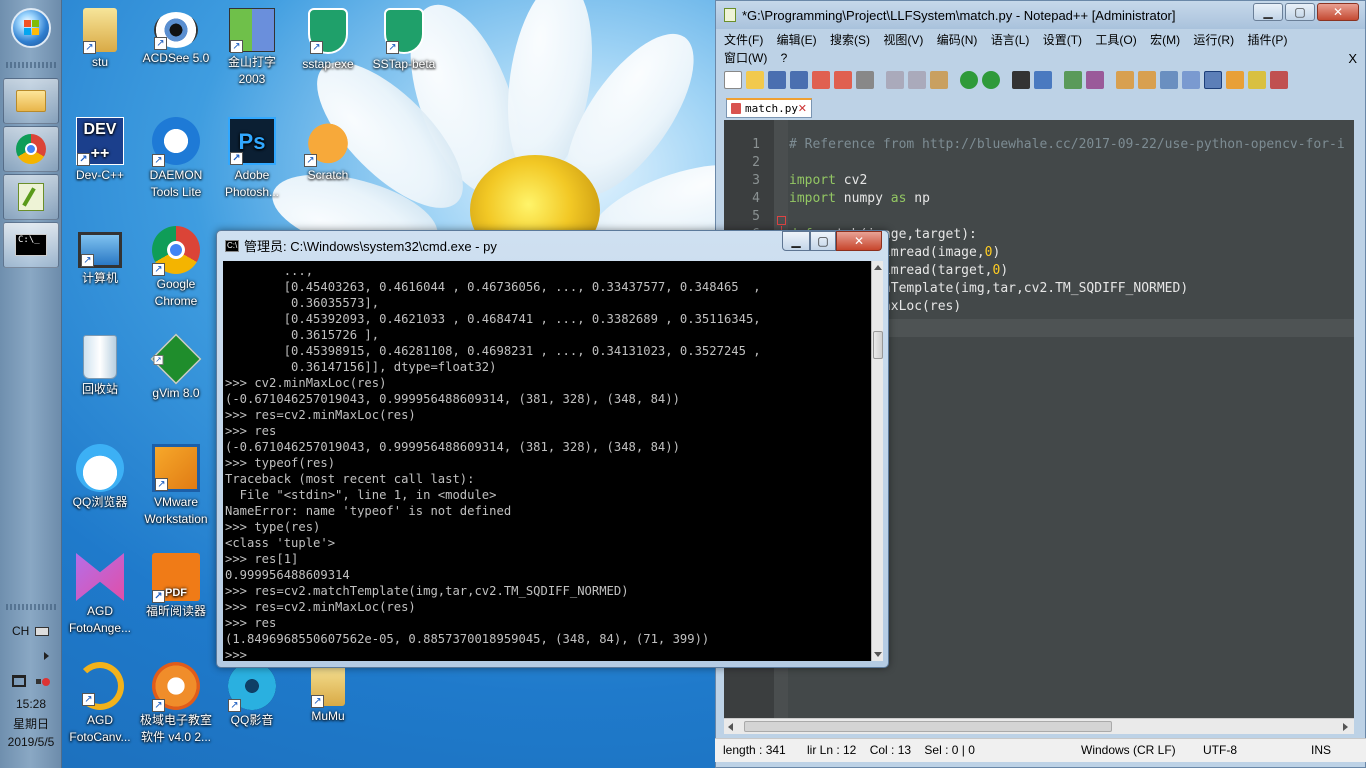 The image size is (1366, 768). What do you see at coordinates (176, 37) in the screenshot?
I see `desktop-icon-acdsee: ↗ ACDSee 5.0` at bounding box center [176, 37].